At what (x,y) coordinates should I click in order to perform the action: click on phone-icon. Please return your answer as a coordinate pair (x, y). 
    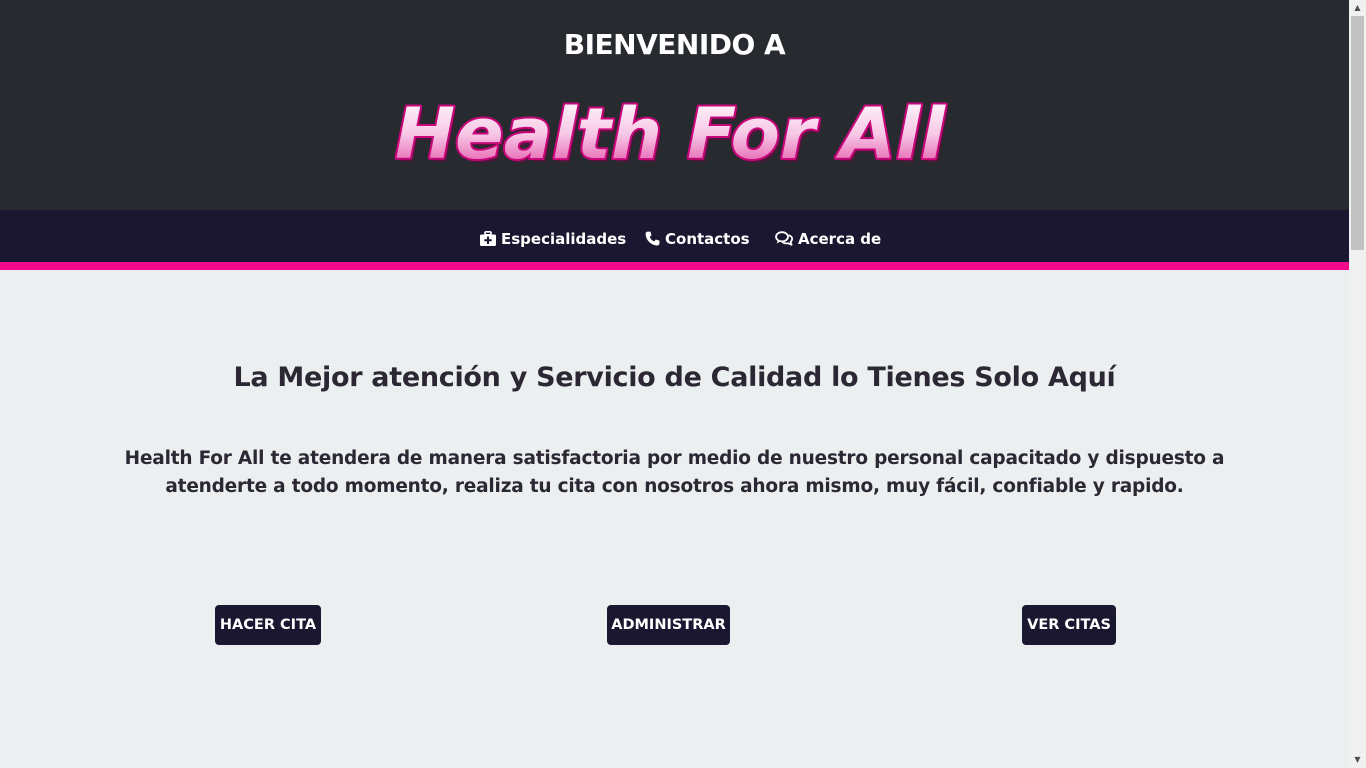
    Looking at the image, I should click on (652, 238).